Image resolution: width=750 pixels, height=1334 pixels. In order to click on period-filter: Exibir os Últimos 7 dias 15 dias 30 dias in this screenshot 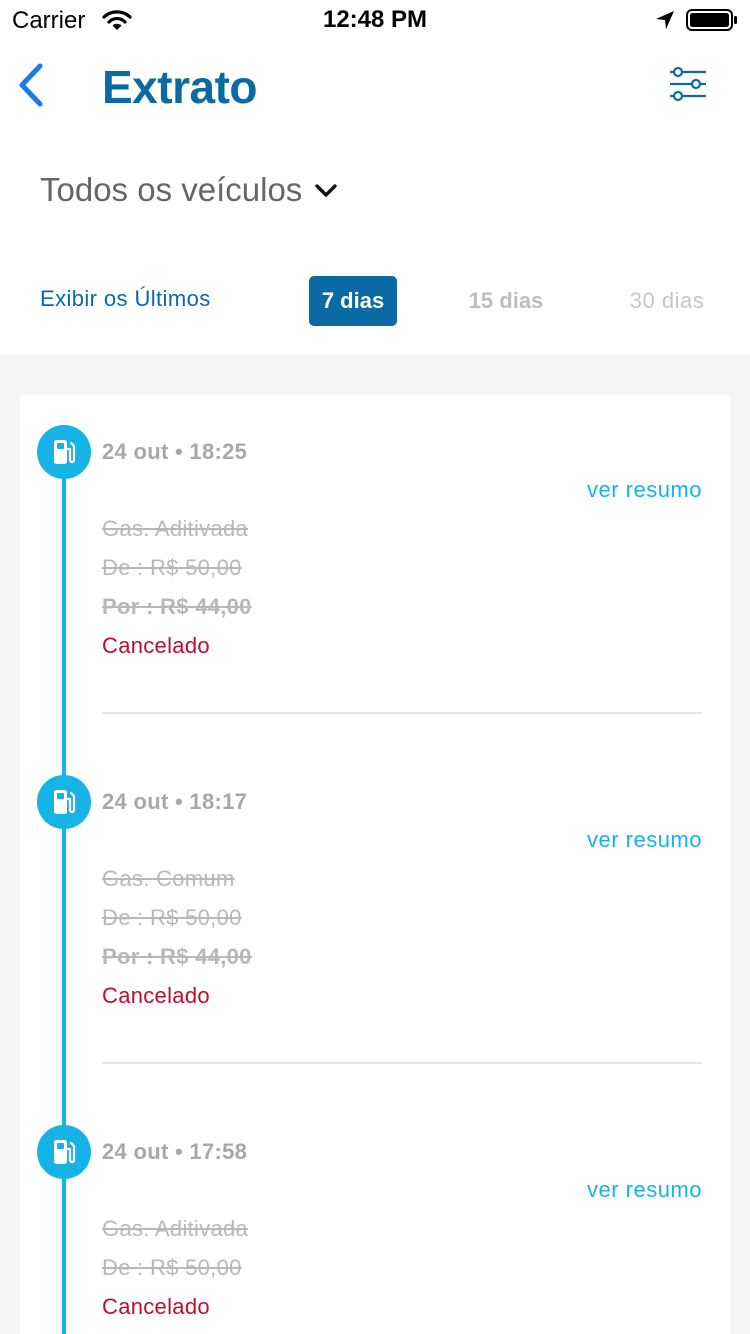, I will do `click(375, 301)`.